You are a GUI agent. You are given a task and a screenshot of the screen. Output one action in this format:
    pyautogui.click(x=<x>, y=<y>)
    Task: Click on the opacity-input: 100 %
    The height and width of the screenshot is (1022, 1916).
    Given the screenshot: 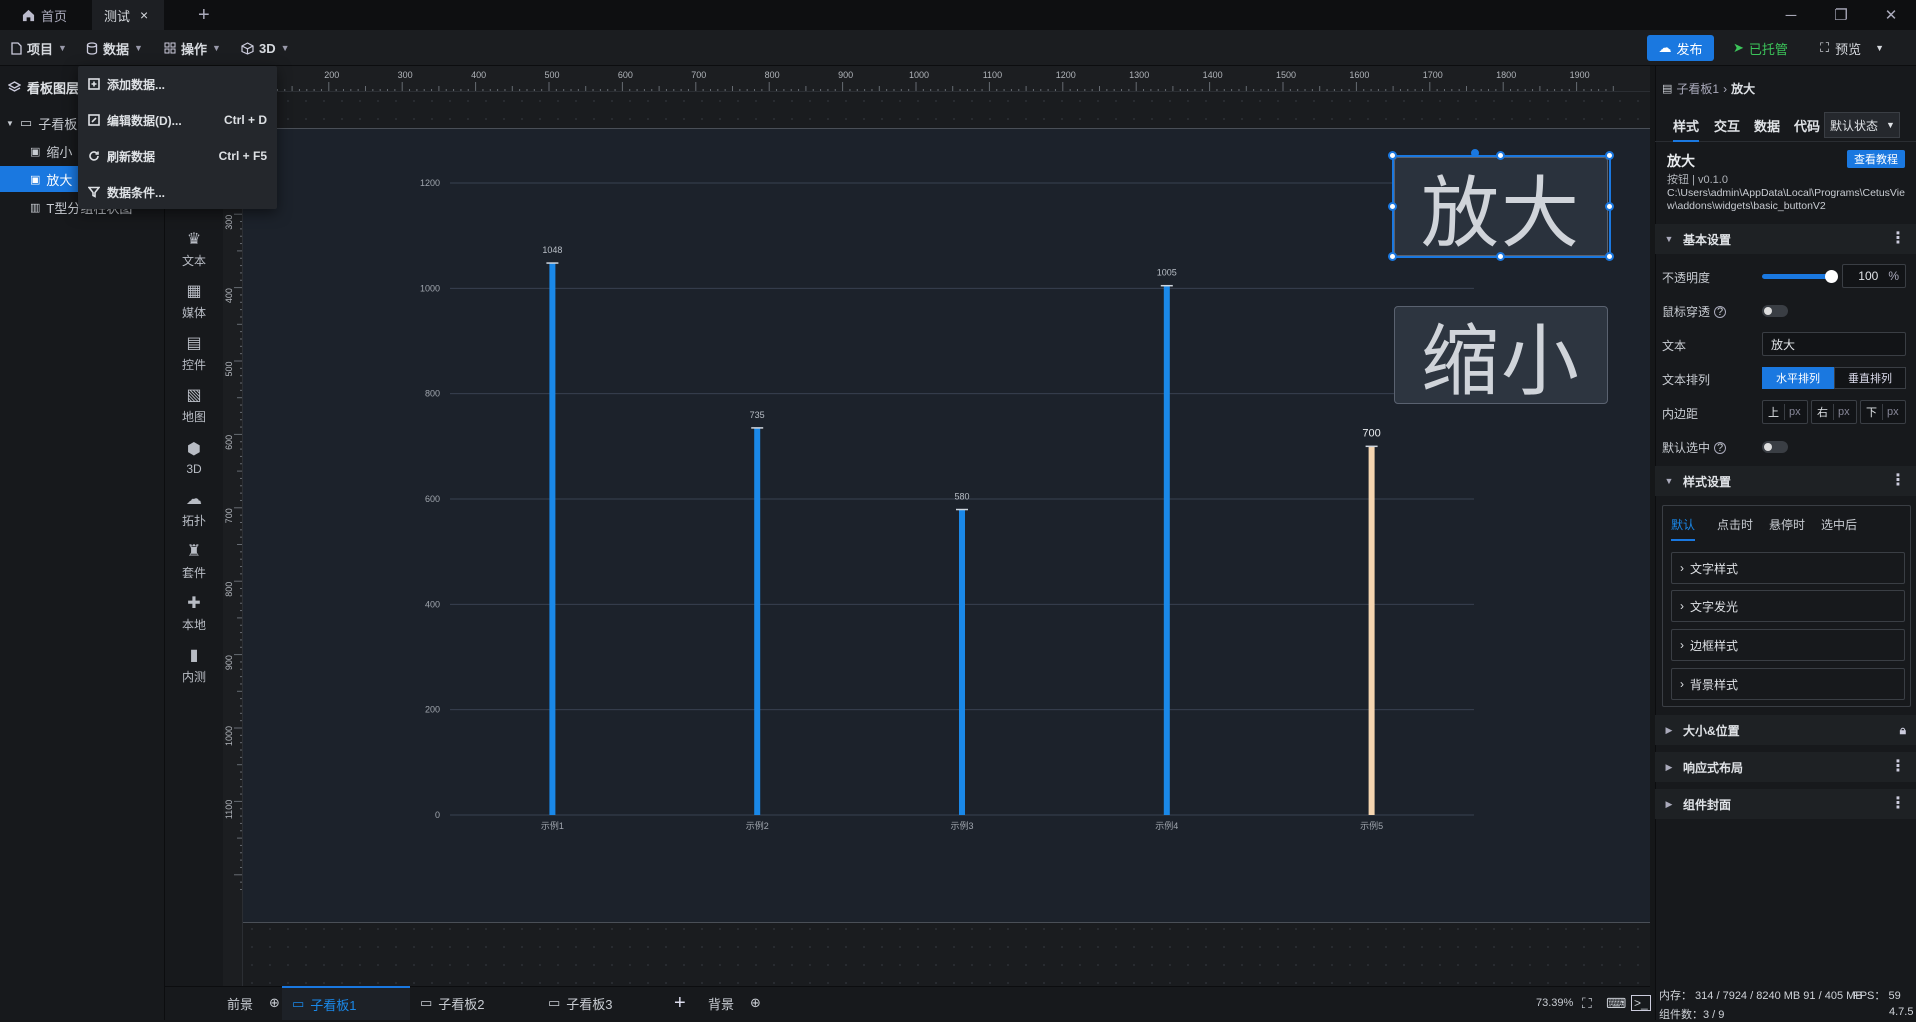 What is the action you would take?
    pyautogui.click(x=1874, y=276)
    